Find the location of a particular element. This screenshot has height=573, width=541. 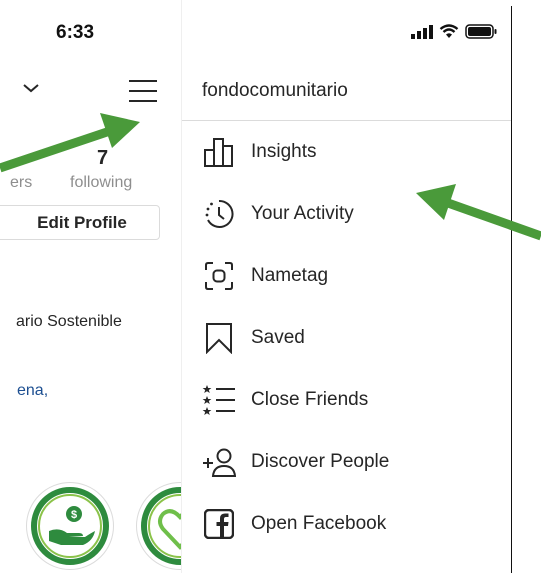

status-icons is located at coordinates (454, 31).